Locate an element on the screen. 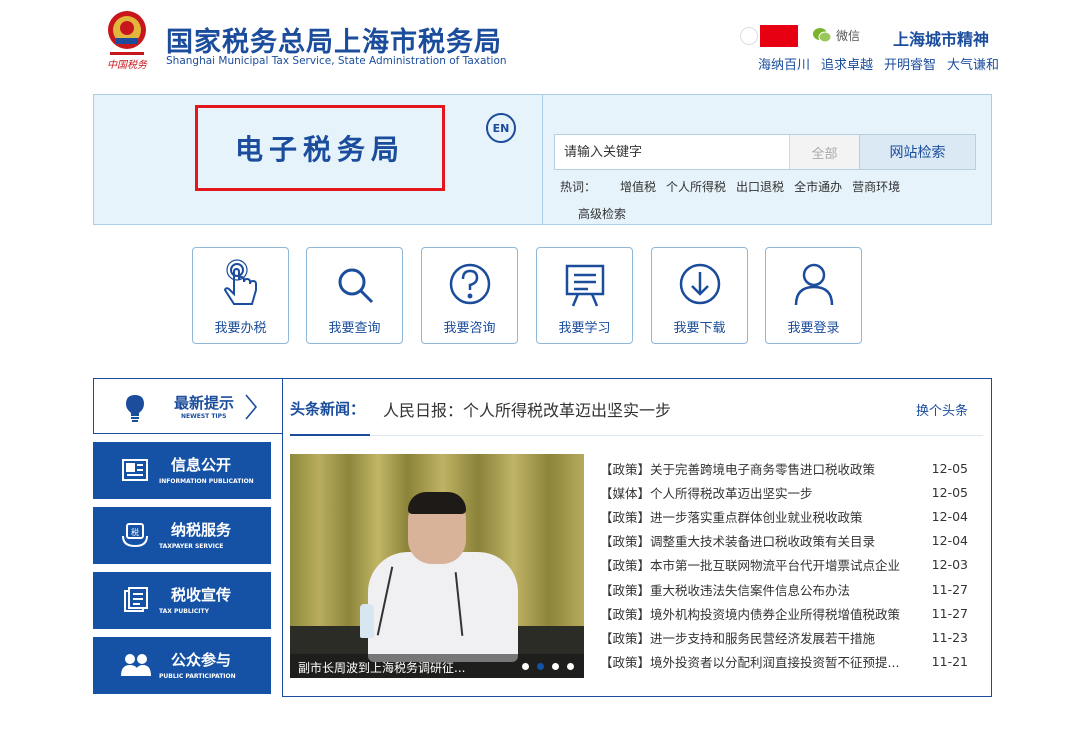 Image resolution: width=1080 pixels, height=732 pixels. presentation-icon is located at coordinates (585, 285).